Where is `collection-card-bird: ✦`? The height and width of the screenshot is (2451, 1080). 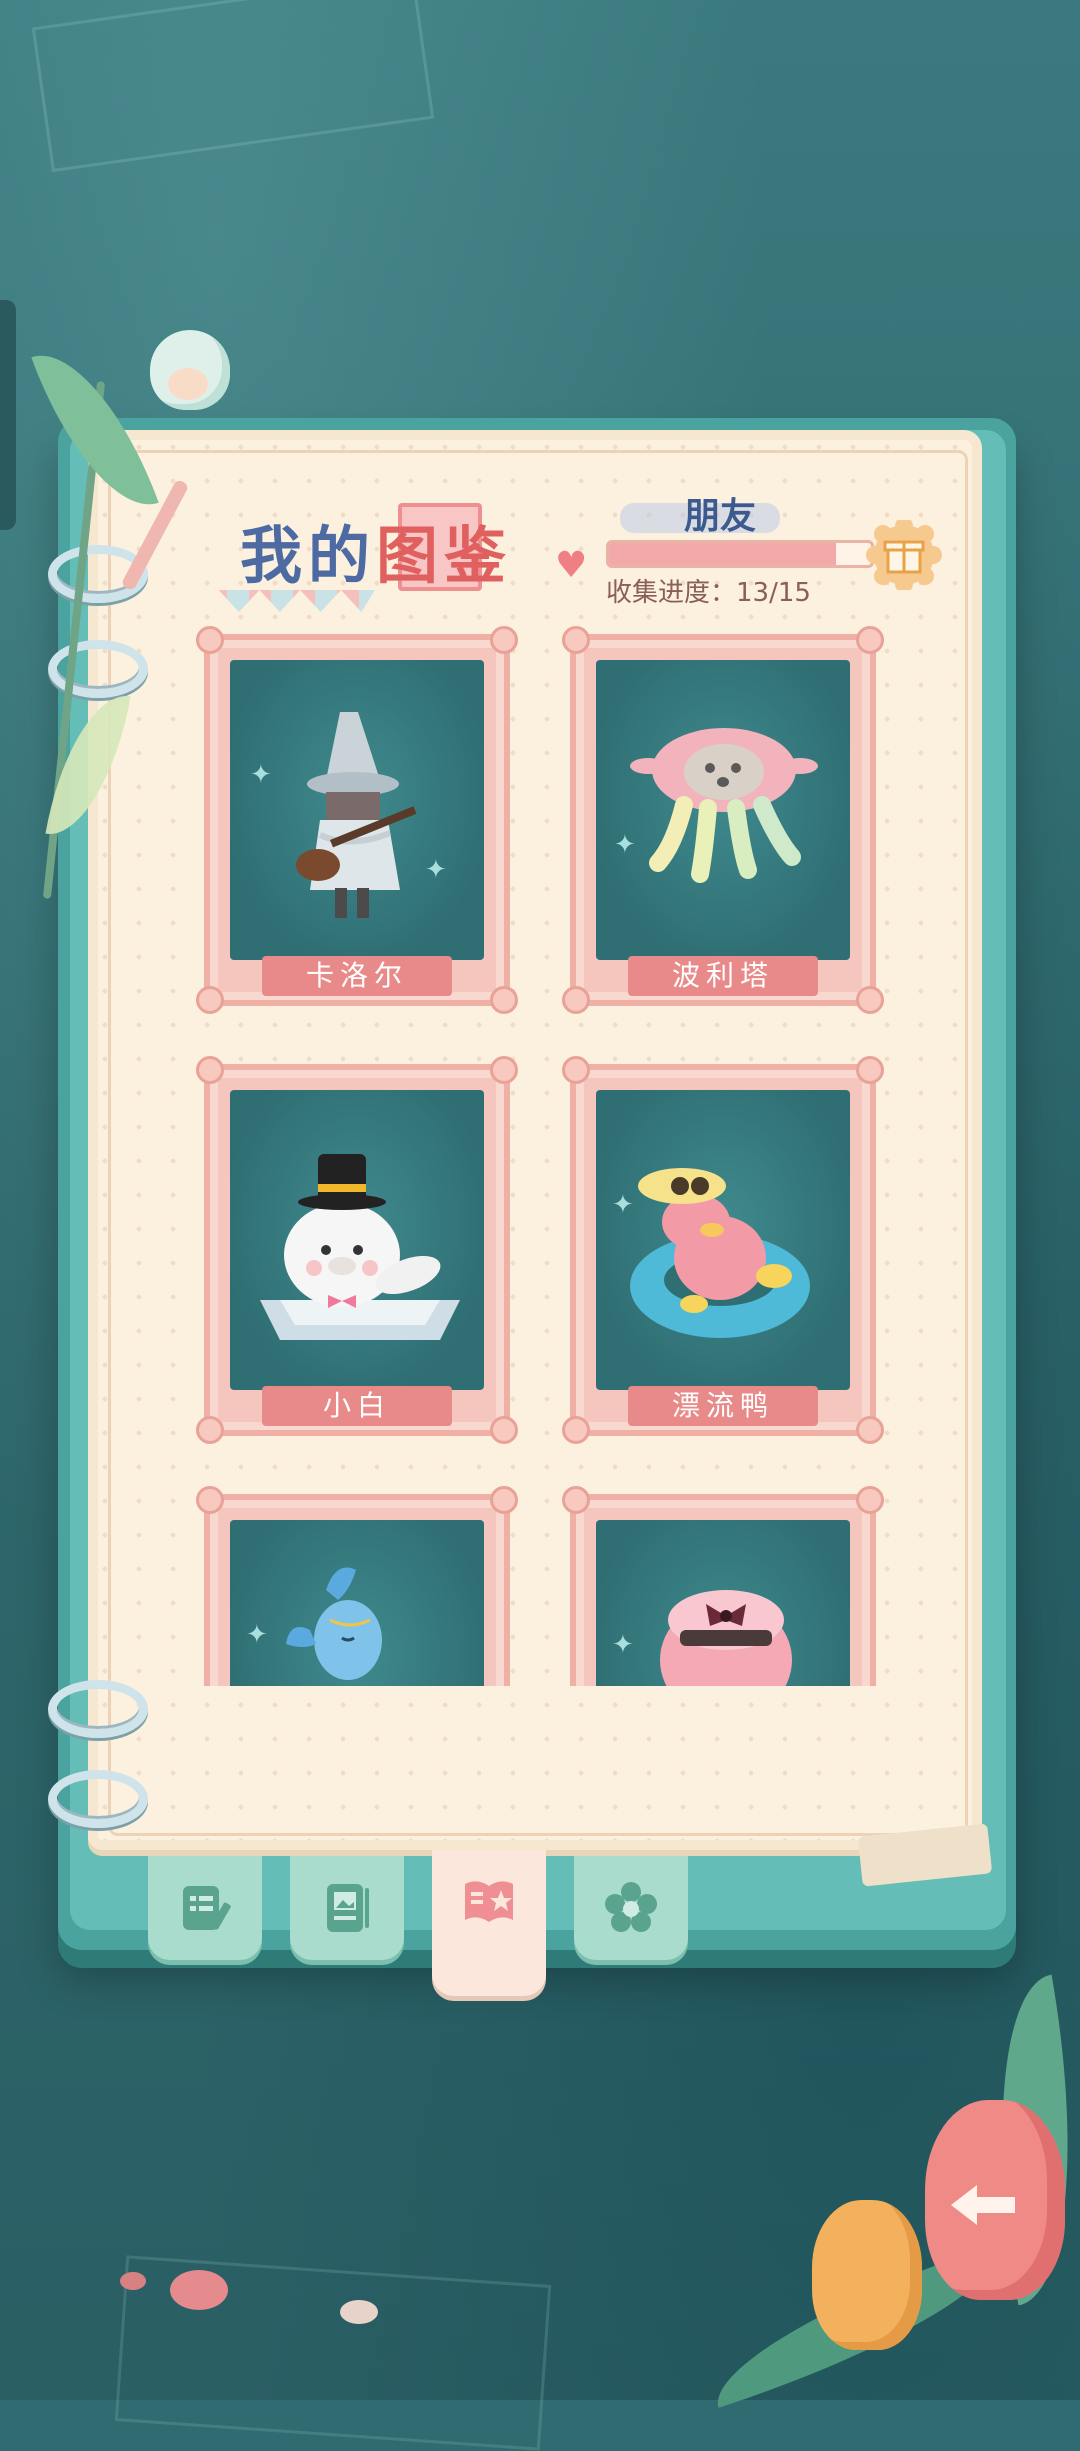 collection-card-bird: ✦ is located at coordinates (357, 1586).